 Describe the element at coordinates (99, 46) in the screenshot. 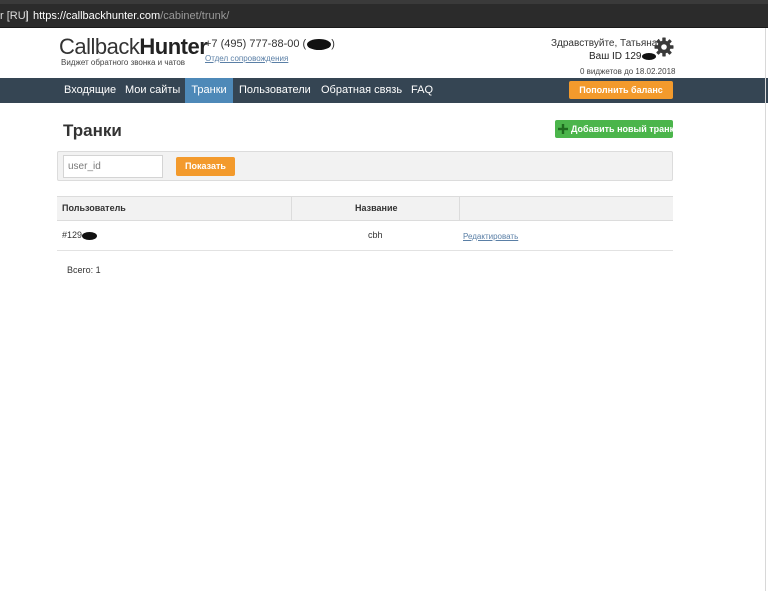

I see `logo-text-light: Callback` at that location.